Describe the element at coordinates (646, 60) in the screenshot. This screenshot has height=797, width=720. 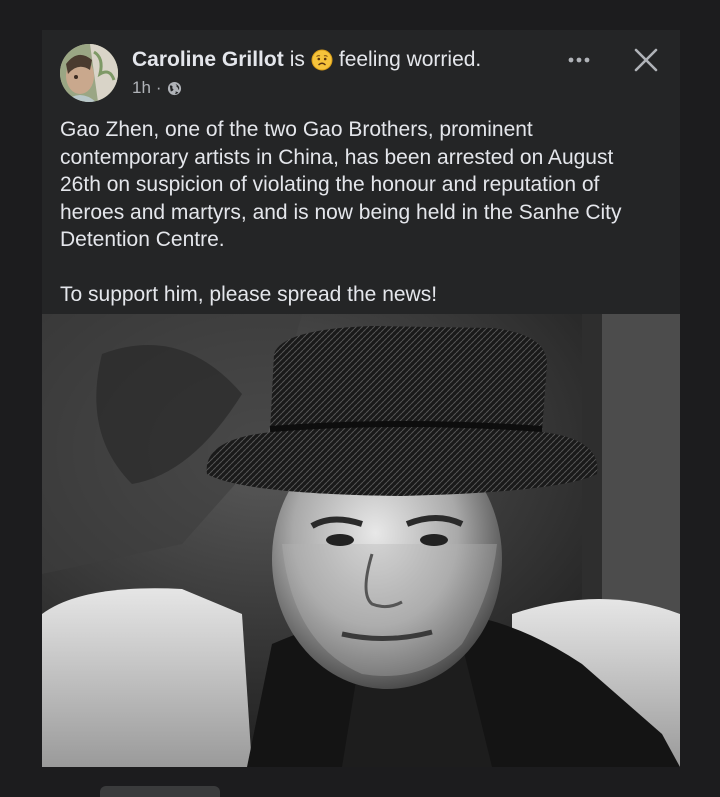
I see `close-icon` at that location.